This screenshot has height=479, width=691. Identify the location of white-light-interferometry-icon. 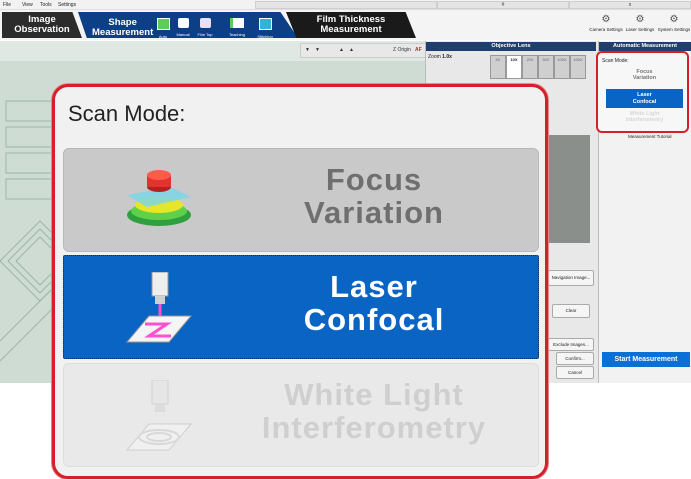
(159, 415).